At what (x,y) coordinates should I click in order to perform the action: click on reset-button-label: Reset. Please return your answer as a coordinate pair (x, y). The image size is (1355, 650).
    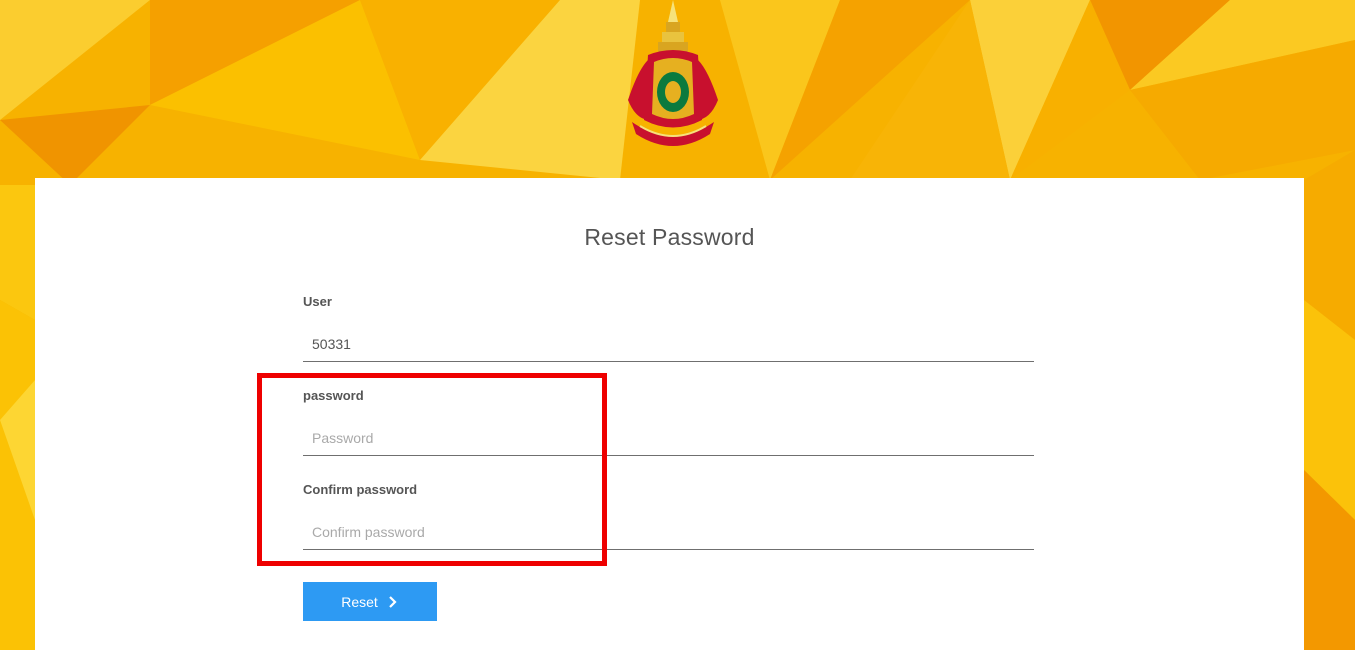
    Looking at the image, I should click on (359, 601).